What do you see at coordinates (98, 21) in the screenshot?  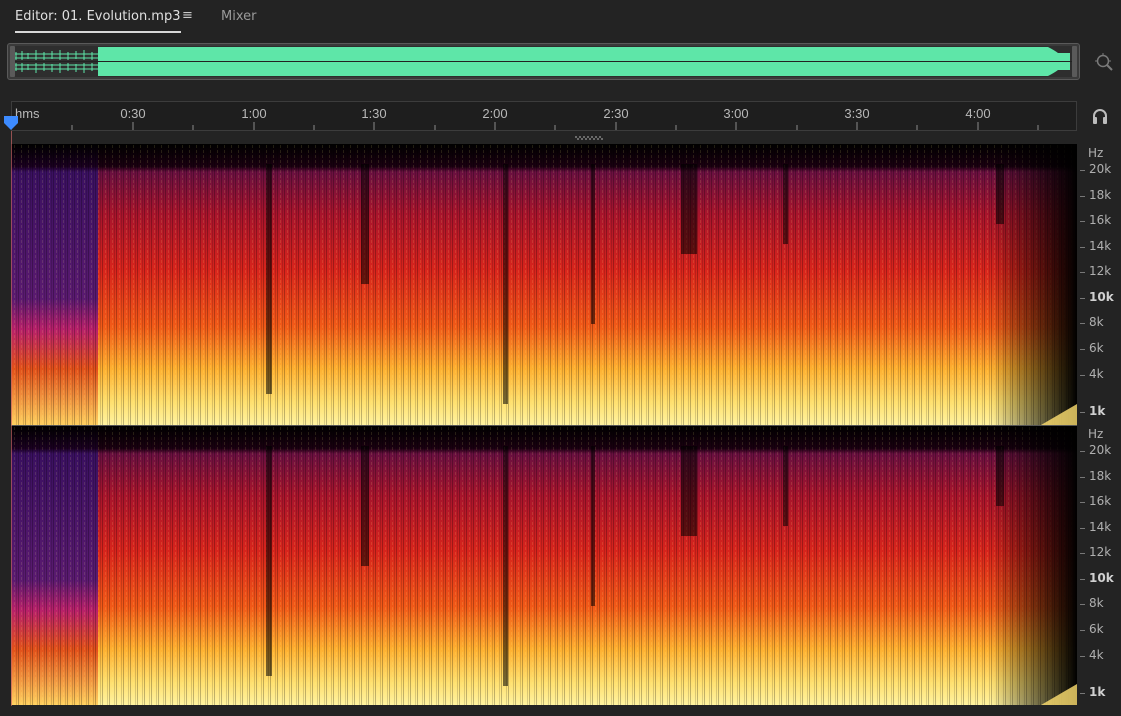 I see `tab-editor: Editor: 01. Evolution.mp3` at bounding box center [98, 21].